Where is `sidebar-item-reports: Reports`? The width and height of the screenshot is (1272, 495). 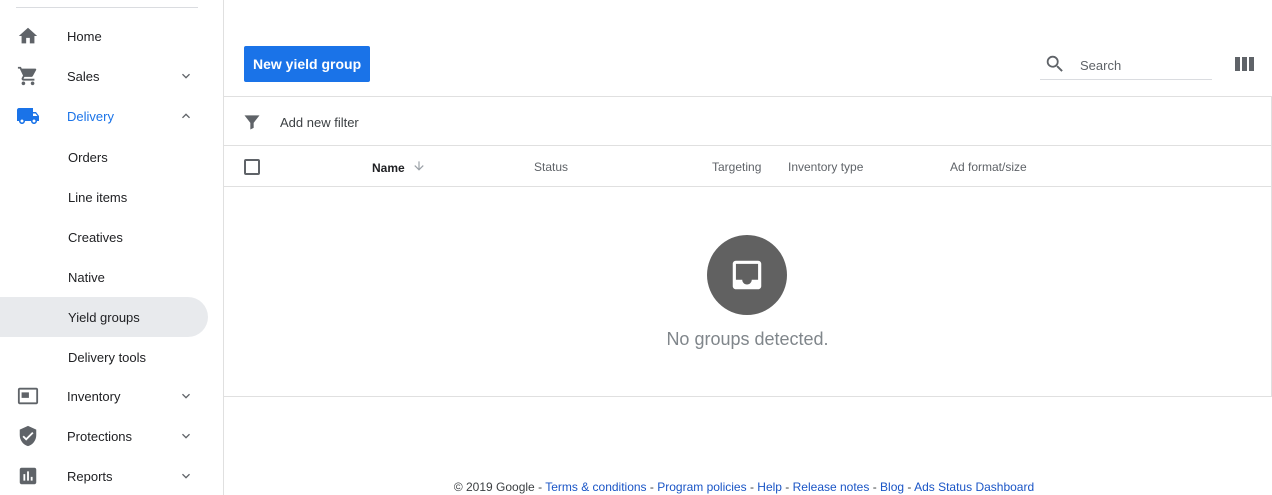 sidebar-item-reports: Reports is located at coordinates (104, 475).